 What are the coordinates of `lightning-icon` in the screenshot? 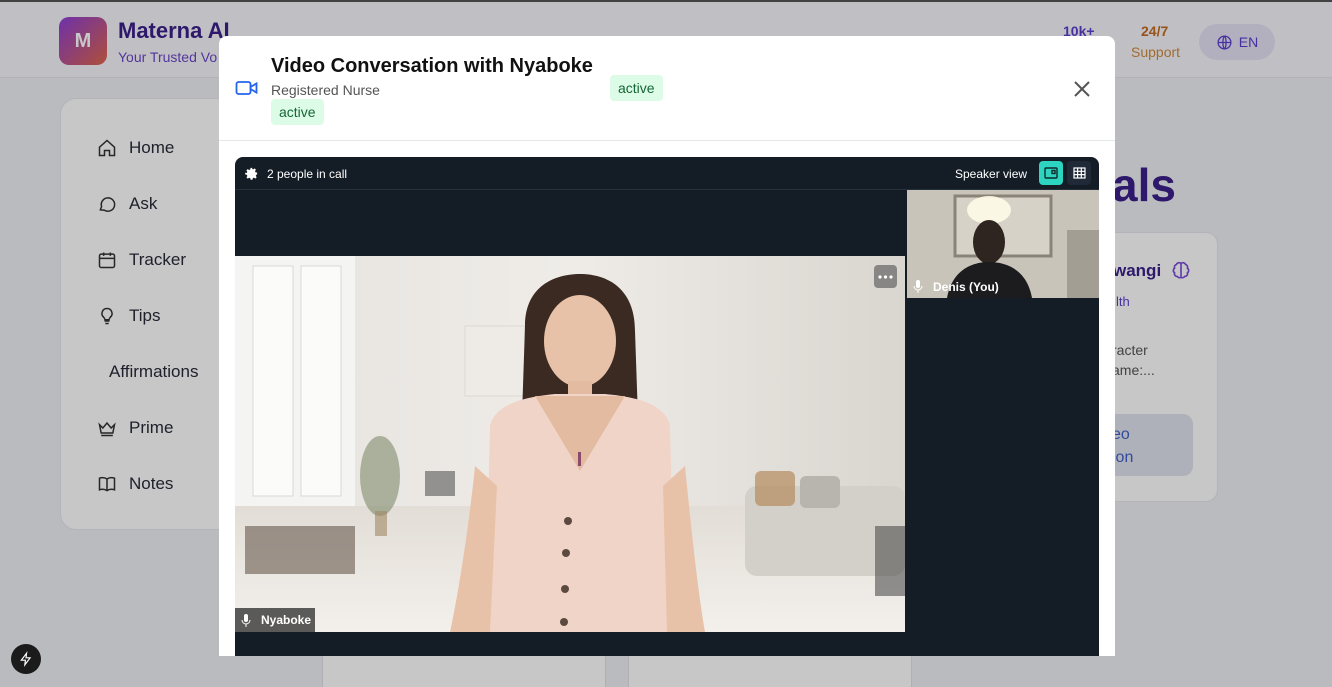 It's located at (26, 659).